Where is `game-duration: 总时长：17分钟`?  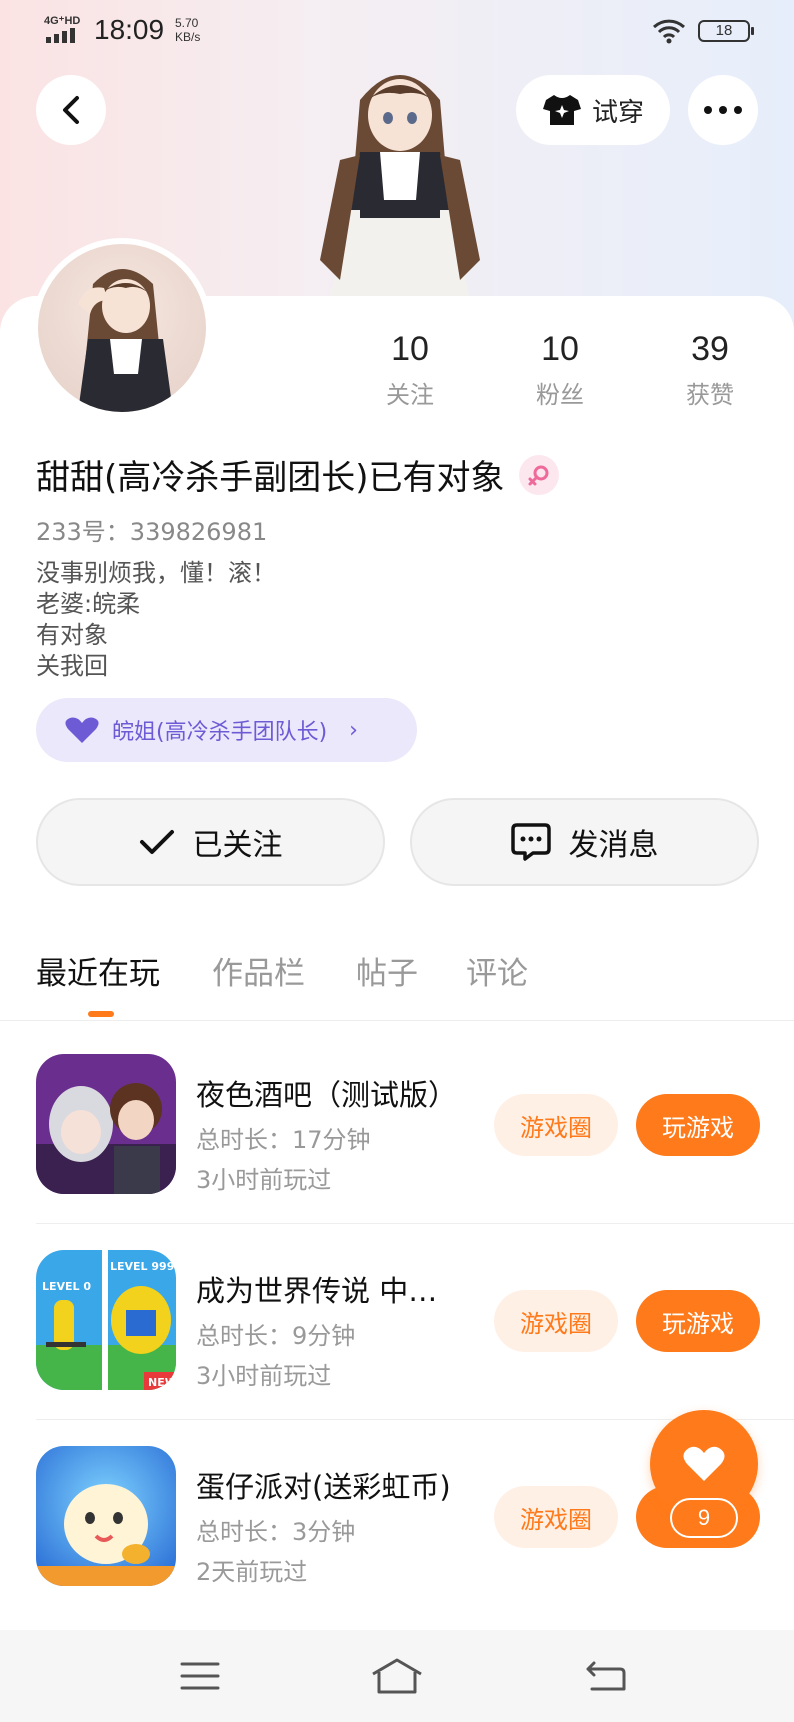 game-duration: 总时长：17分钟 is located at coordinates (283, 1140).